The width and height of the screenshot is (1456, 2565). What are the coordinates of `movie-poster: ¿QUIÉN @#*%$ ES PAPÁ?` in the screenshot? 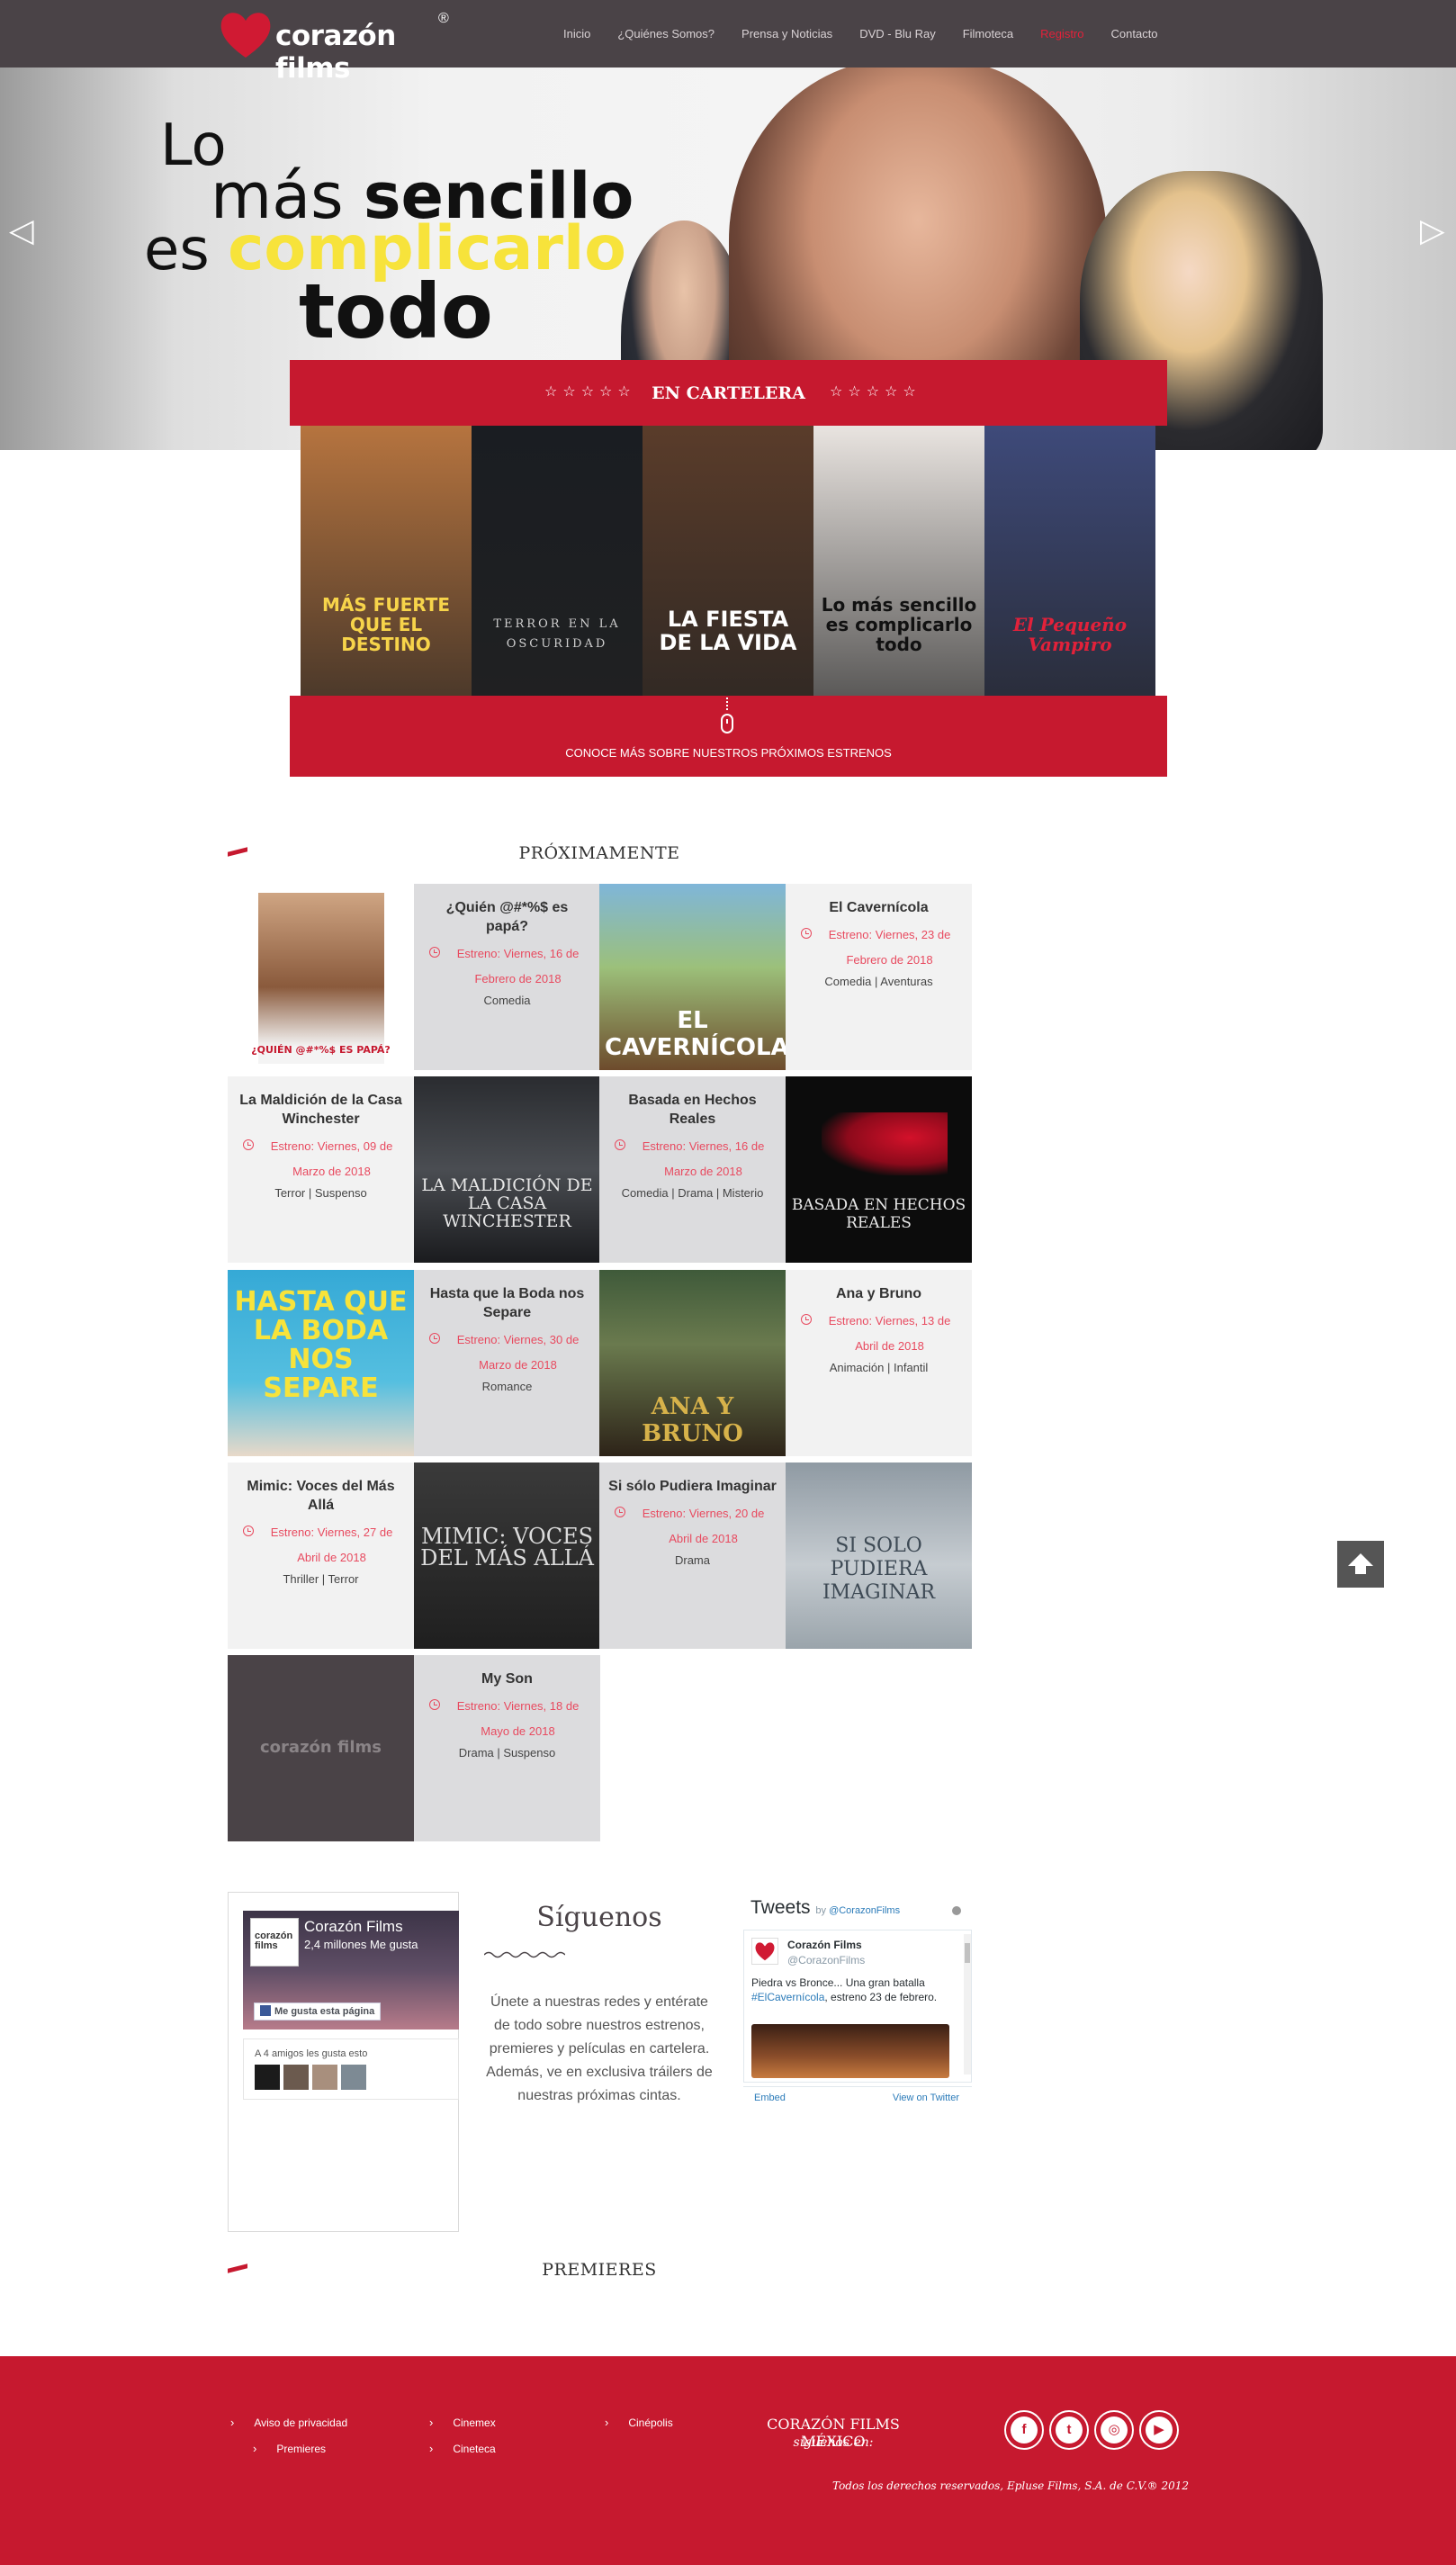 It's located at (321, 977).